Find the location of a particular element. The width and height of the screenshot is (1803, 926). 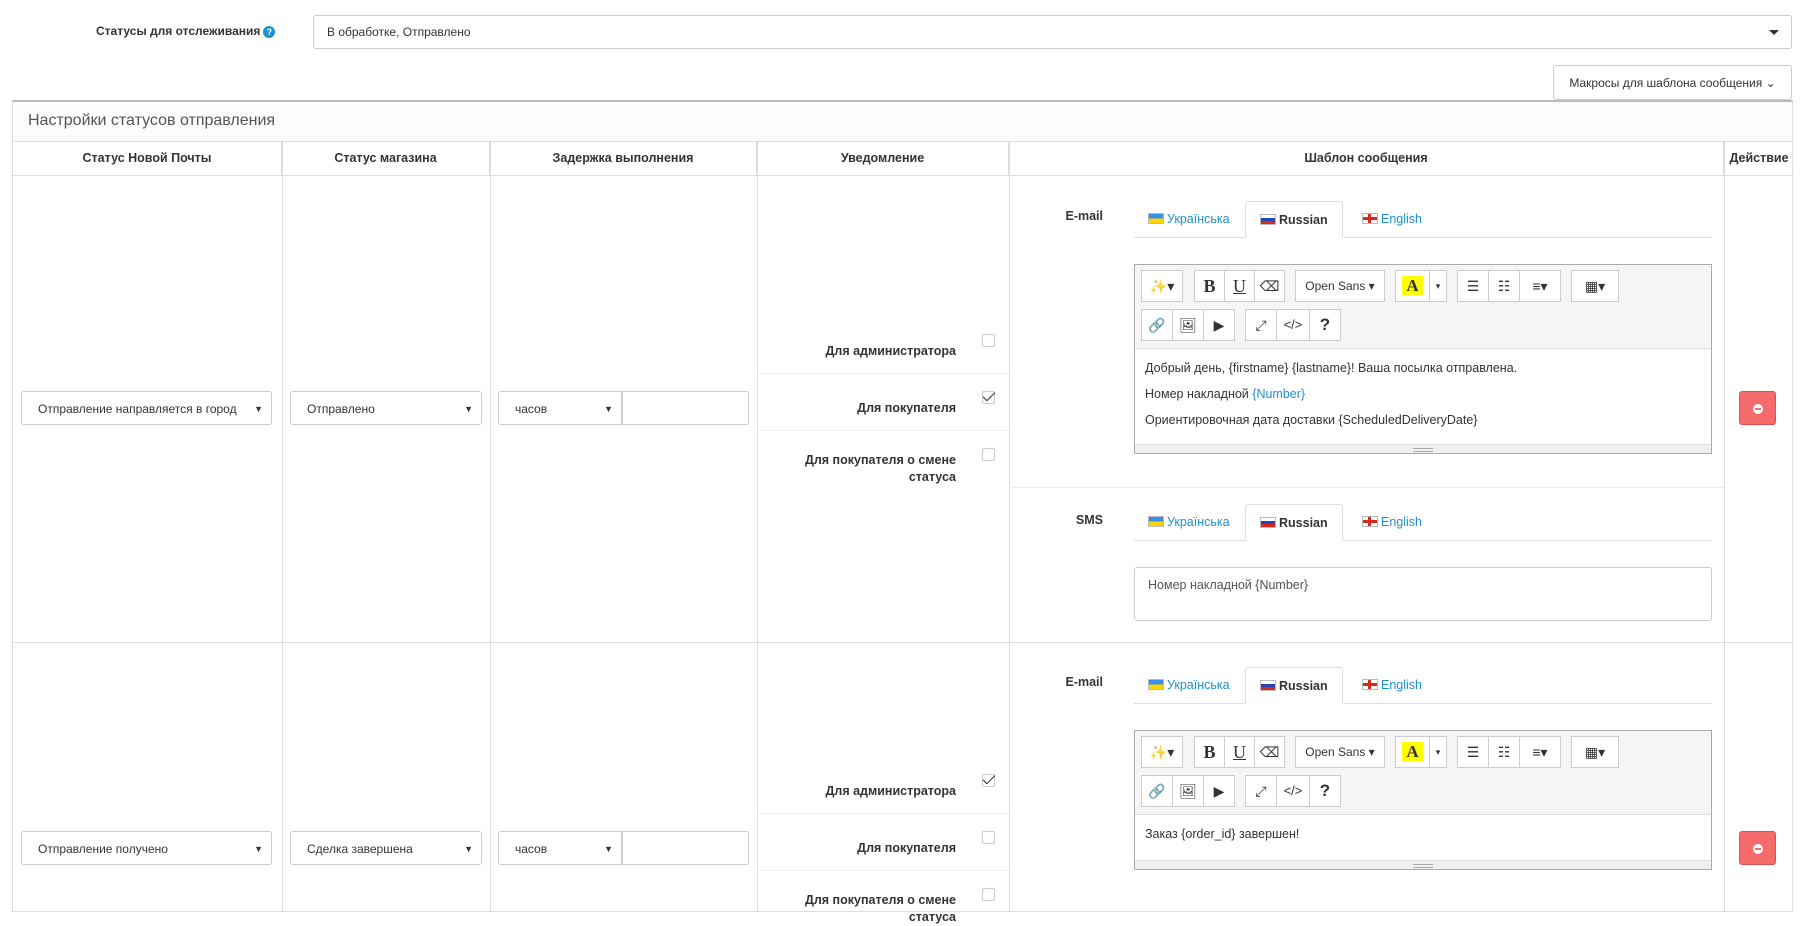

tracking-statuses-label: Статусы для отслеживания? is located at coordinates (186, 31).